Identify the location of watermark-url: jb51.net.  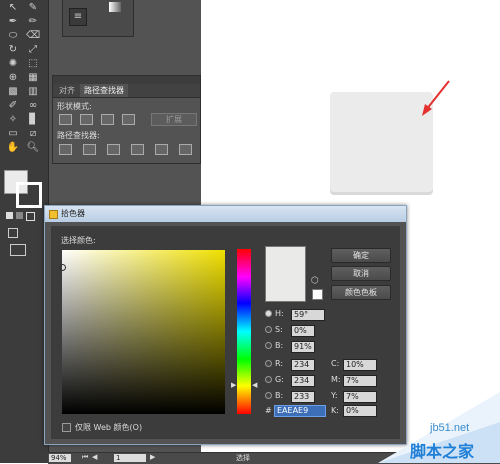
(450, 428).